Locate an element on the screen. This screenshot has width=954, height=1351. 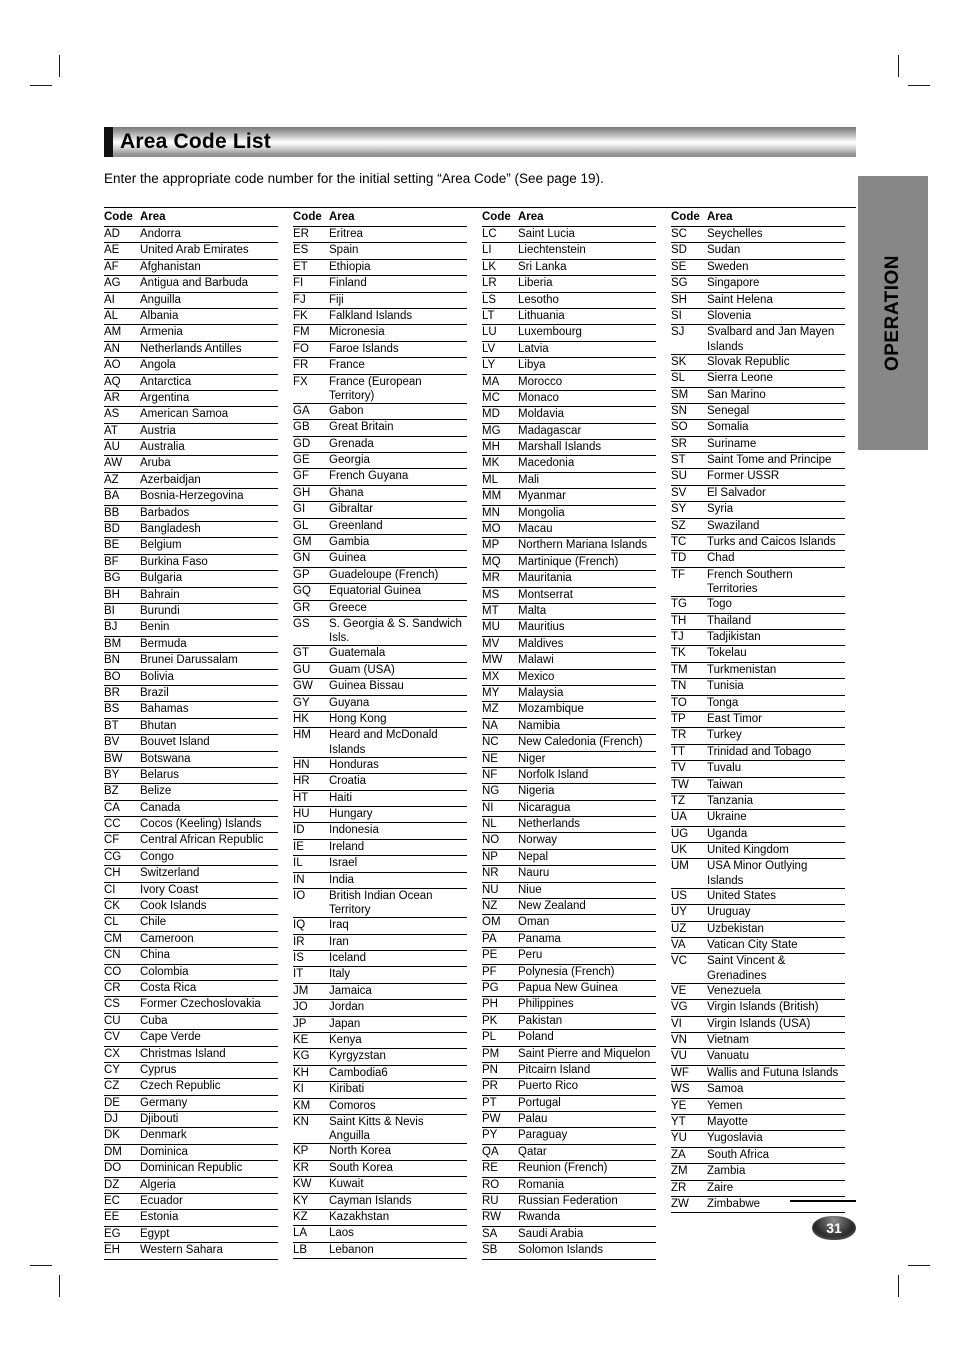
cell-area: Congo is located at coordinates (157, 856).